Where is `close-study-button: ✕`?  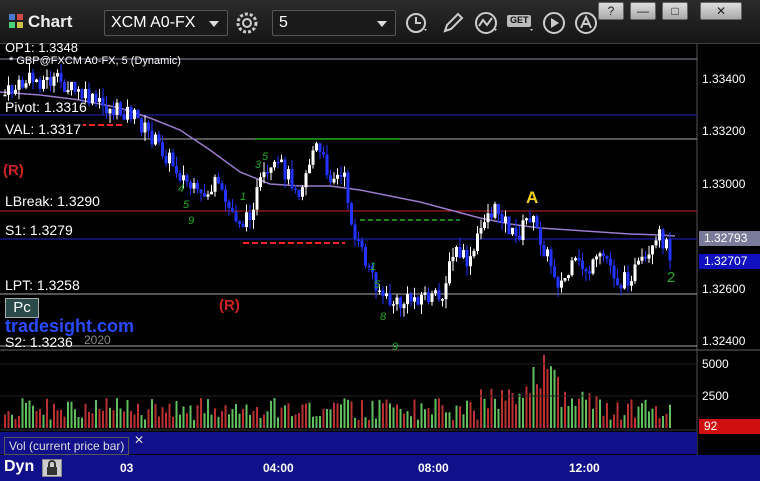
close-study-button: ✕ is located at coordinates (139, 440).